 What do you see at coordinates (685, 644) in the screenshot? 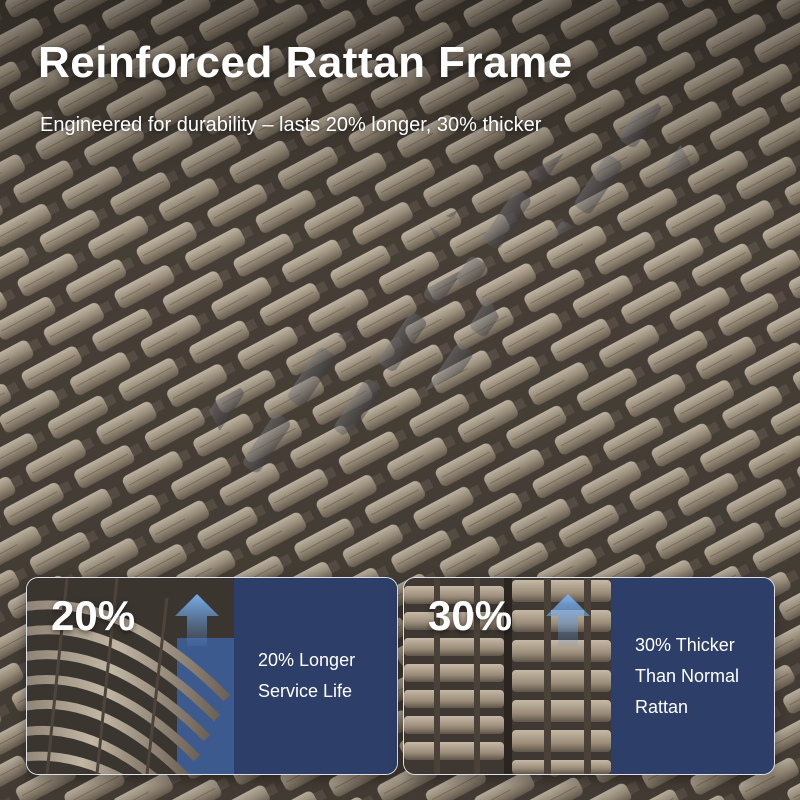
I see `thickness-line-1: 30% Thicker` at bounding box center [685, 644].